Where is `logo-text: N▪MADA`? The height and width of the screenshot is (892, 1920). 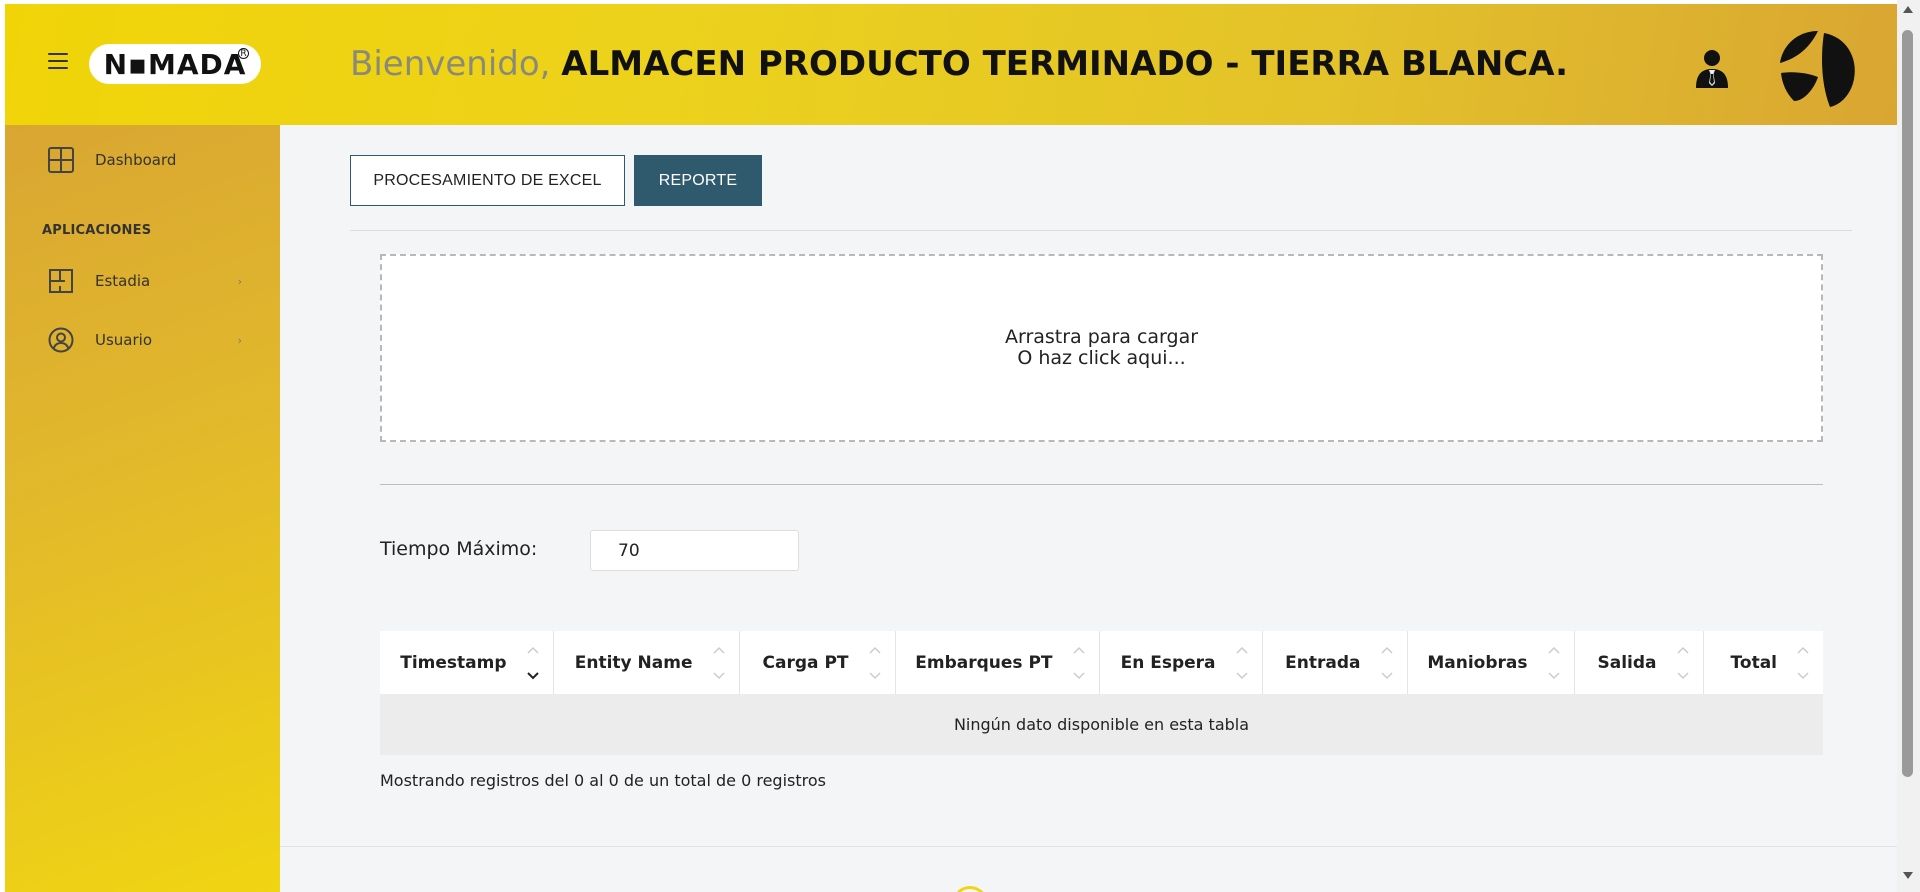
logo-text: N▪MADA is located at coordinates (175, 64).